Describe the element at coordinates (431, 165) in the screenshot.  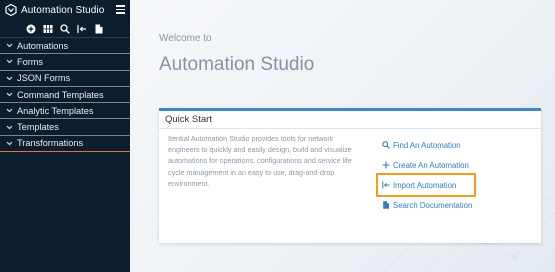
I see `action-label: Create An Automation` at that location.